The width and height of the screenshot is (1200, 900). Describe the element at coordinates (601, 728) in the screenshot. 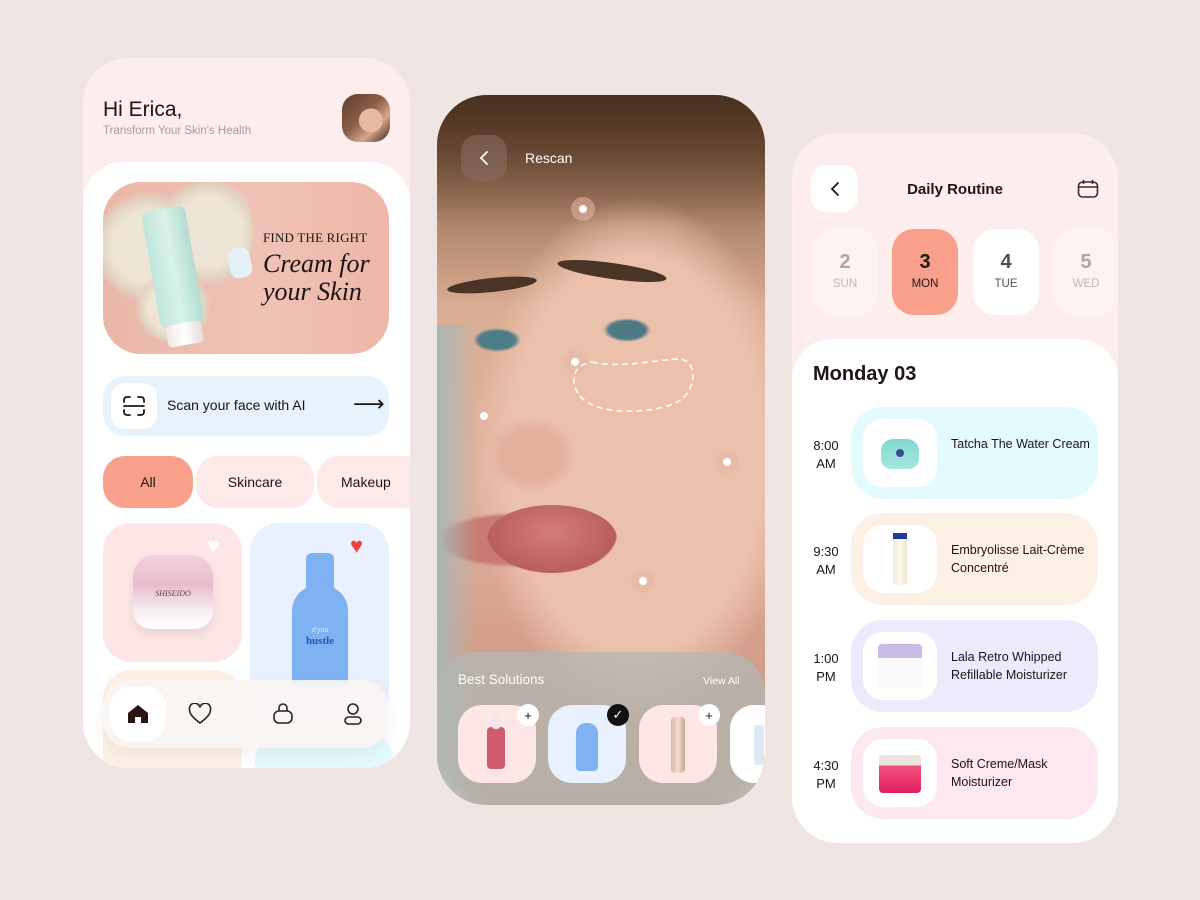

I see `best-solutions-panel: Best Solutions View All + ✓ +` at that location.